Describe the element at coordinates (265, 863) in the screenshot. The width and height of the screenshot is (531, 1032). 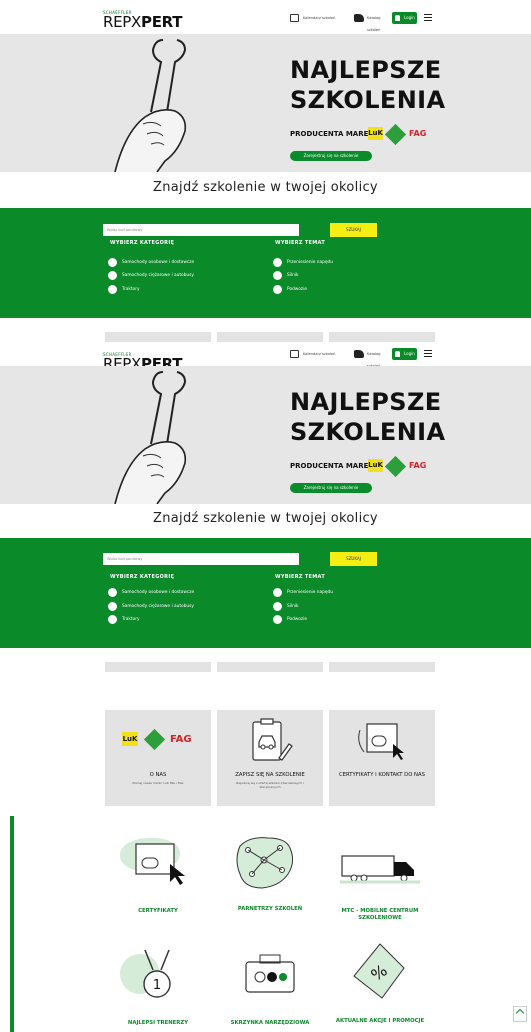
I see `poland-map-network-icon` at that location.